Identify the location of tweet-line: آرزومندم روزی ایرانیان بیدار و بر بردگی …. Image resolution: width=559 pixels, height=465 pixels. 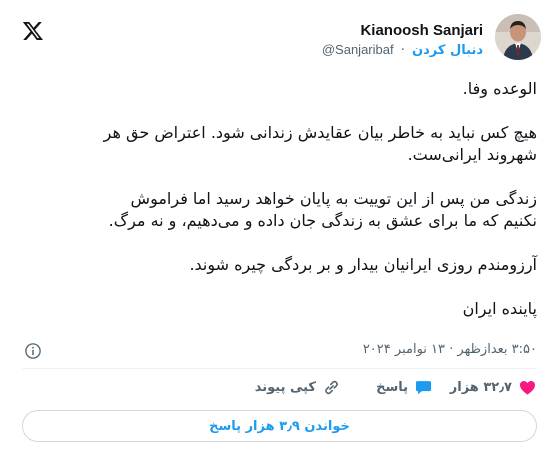
(363, 264).